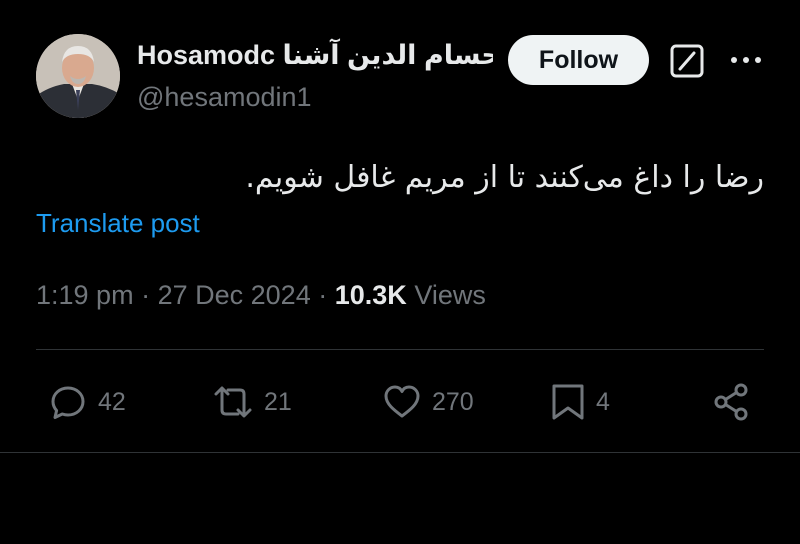 This screenshot has width=800, height=544. I want to click on share-button, so click(736, 402).